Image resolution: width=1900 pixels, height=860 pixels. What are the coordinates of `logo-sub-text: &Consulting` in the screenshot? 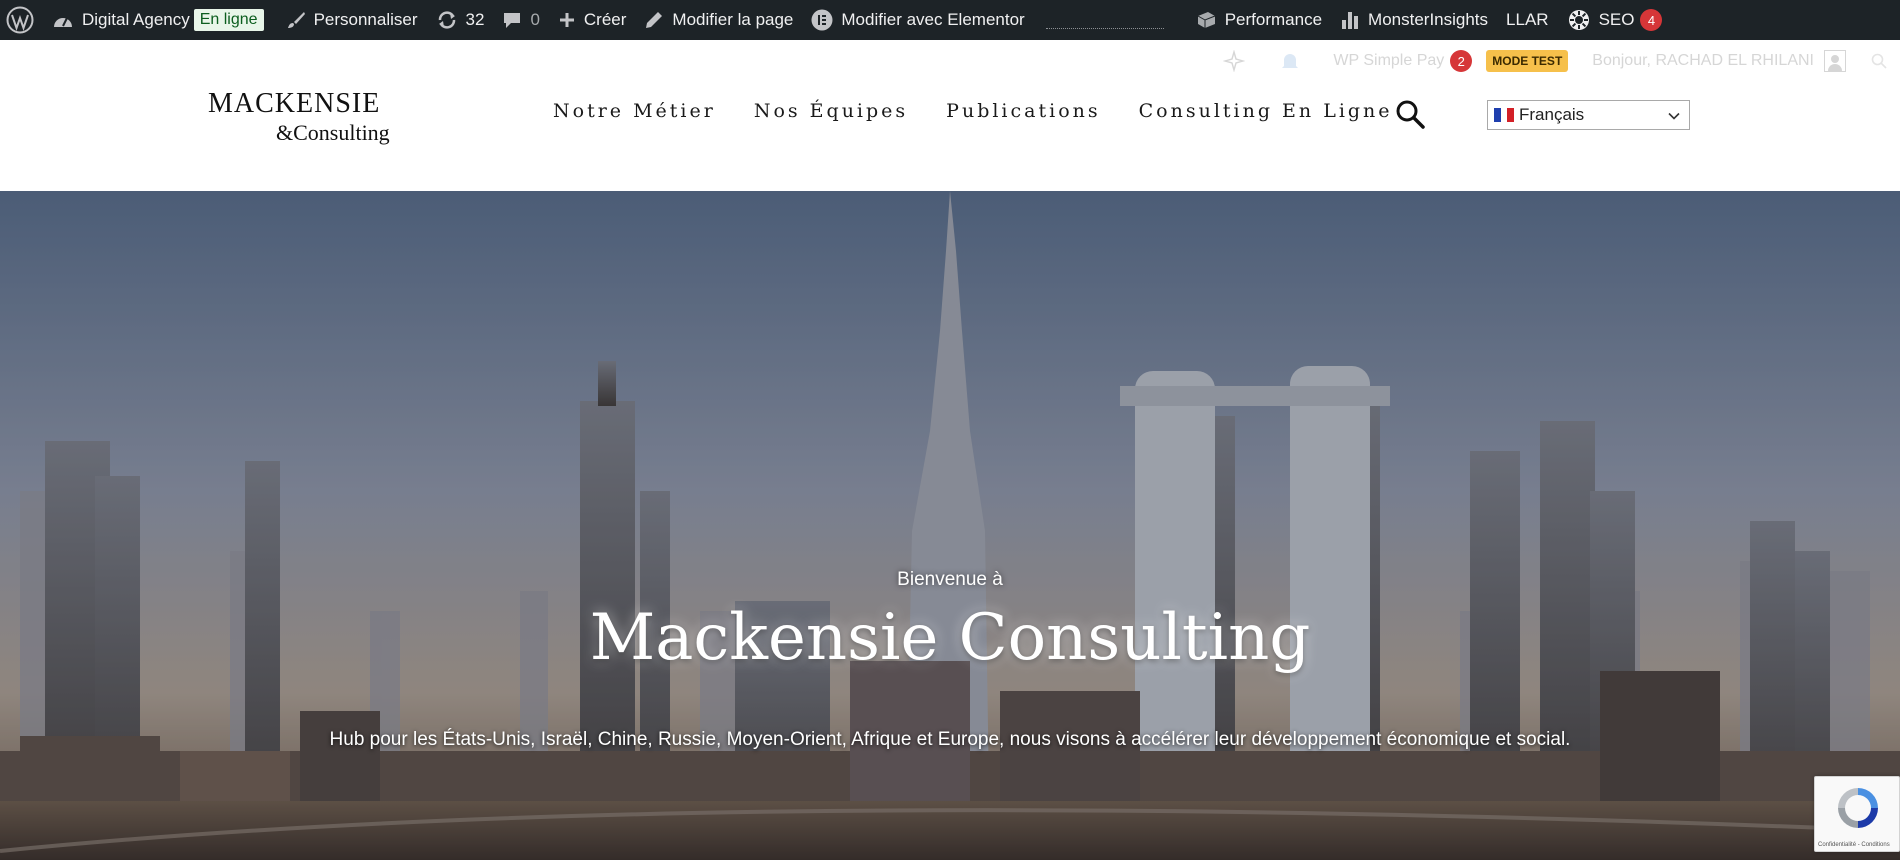 It's located at (333, 132).